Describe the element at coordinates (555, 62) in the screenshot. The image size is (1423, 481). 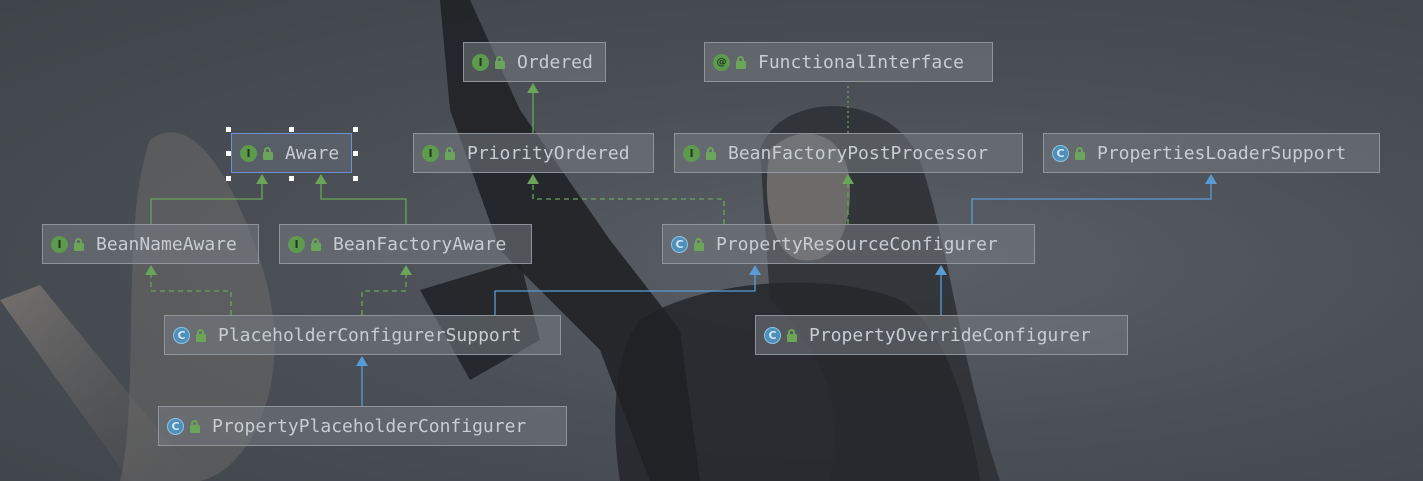
I see `node-label: Ordered` at that location.